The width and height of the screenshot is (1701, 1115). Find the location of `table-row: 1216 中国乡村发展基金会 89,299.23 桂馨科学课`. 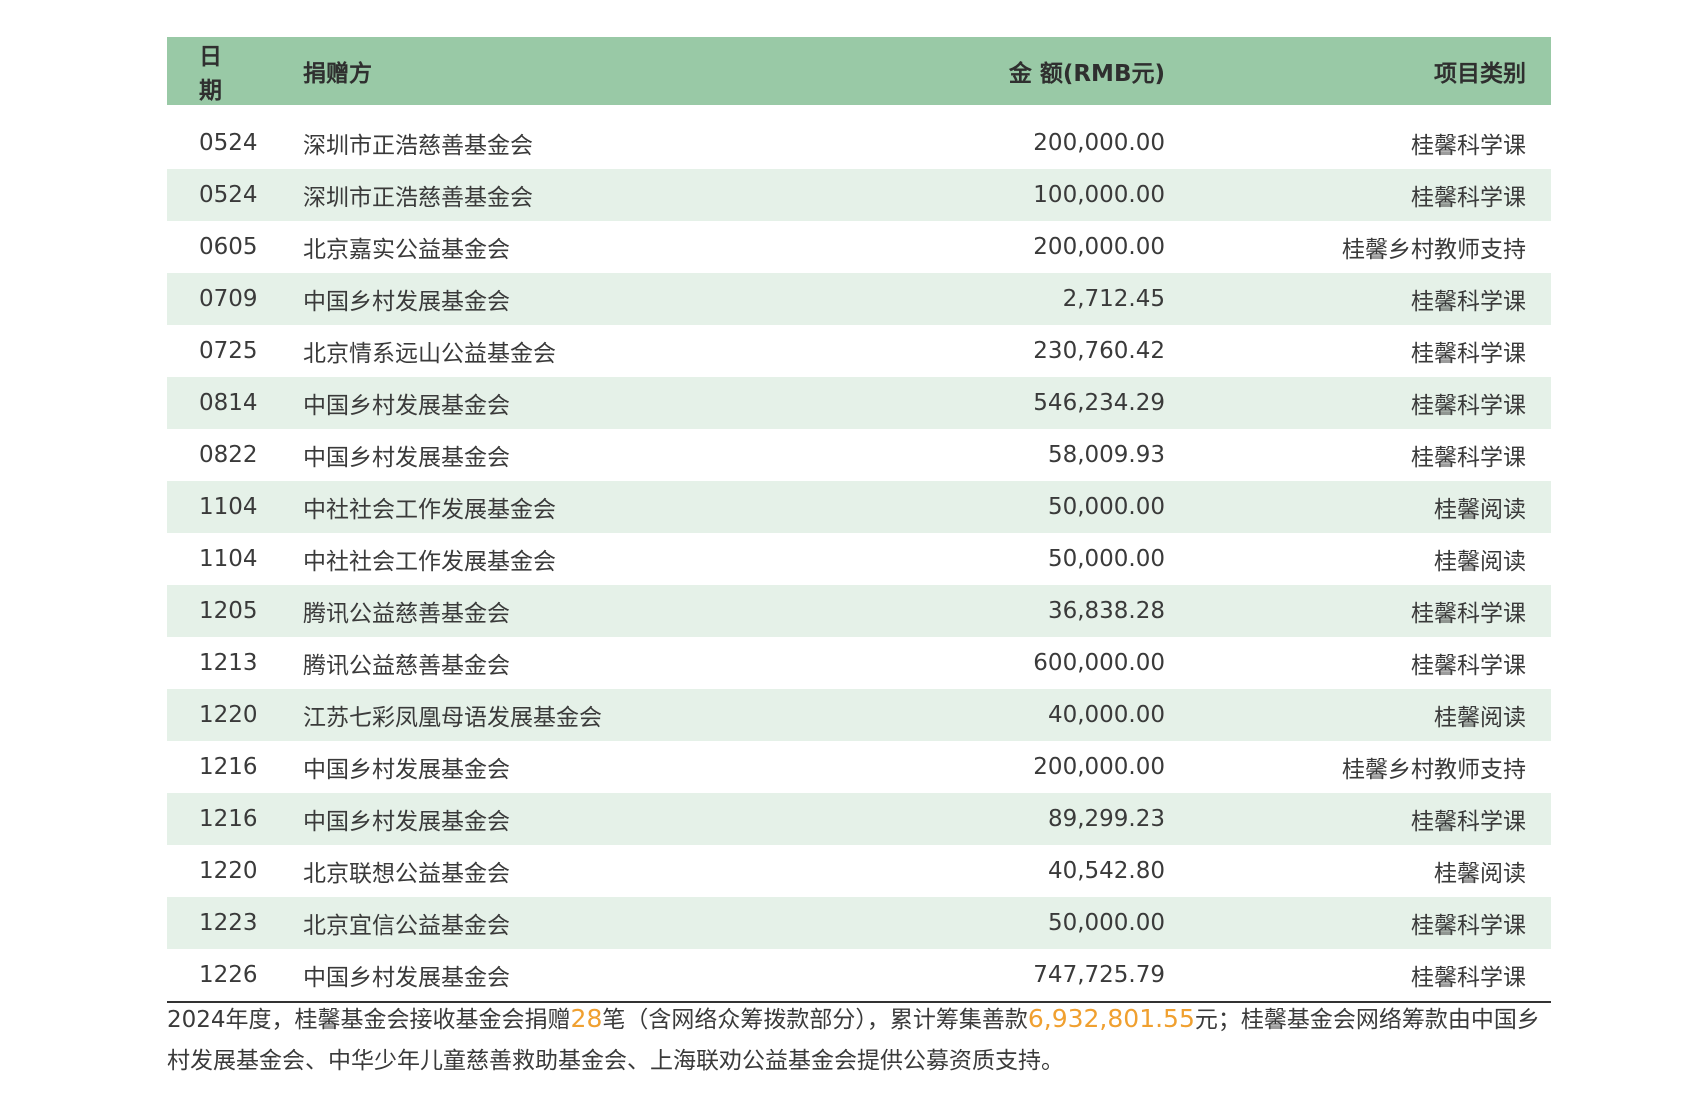

table-row: 1216 中国乡村发展基金会 89,299.23 桂馨科学课 is located at coordinates (859, 819).